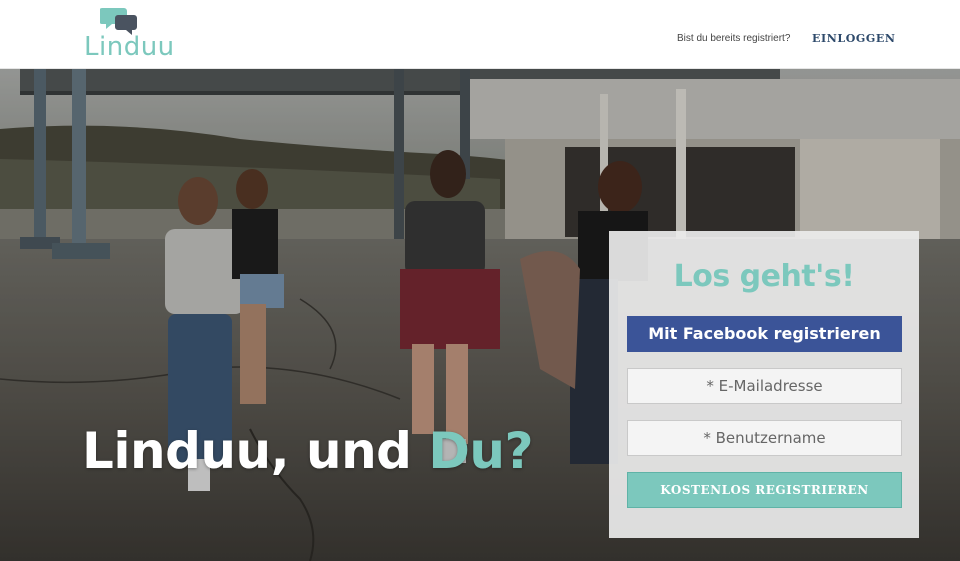 This screenshot has height=561, width=960. I want to click on hero-heading-main: Linduu, und, so click(255, 451).